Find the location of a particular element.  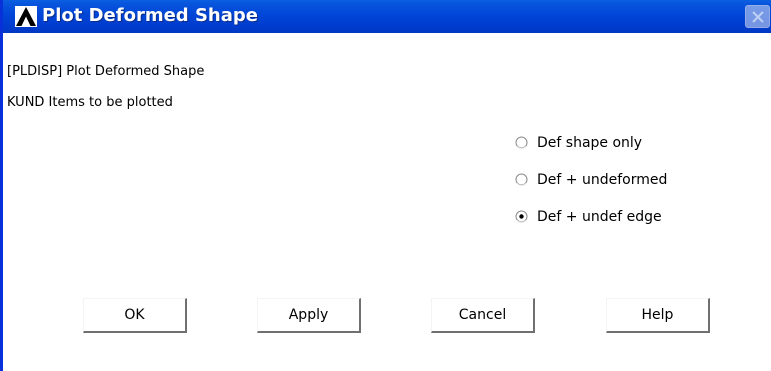

window-title: Plot Deformed Shape is located at coordinates (150, 15).